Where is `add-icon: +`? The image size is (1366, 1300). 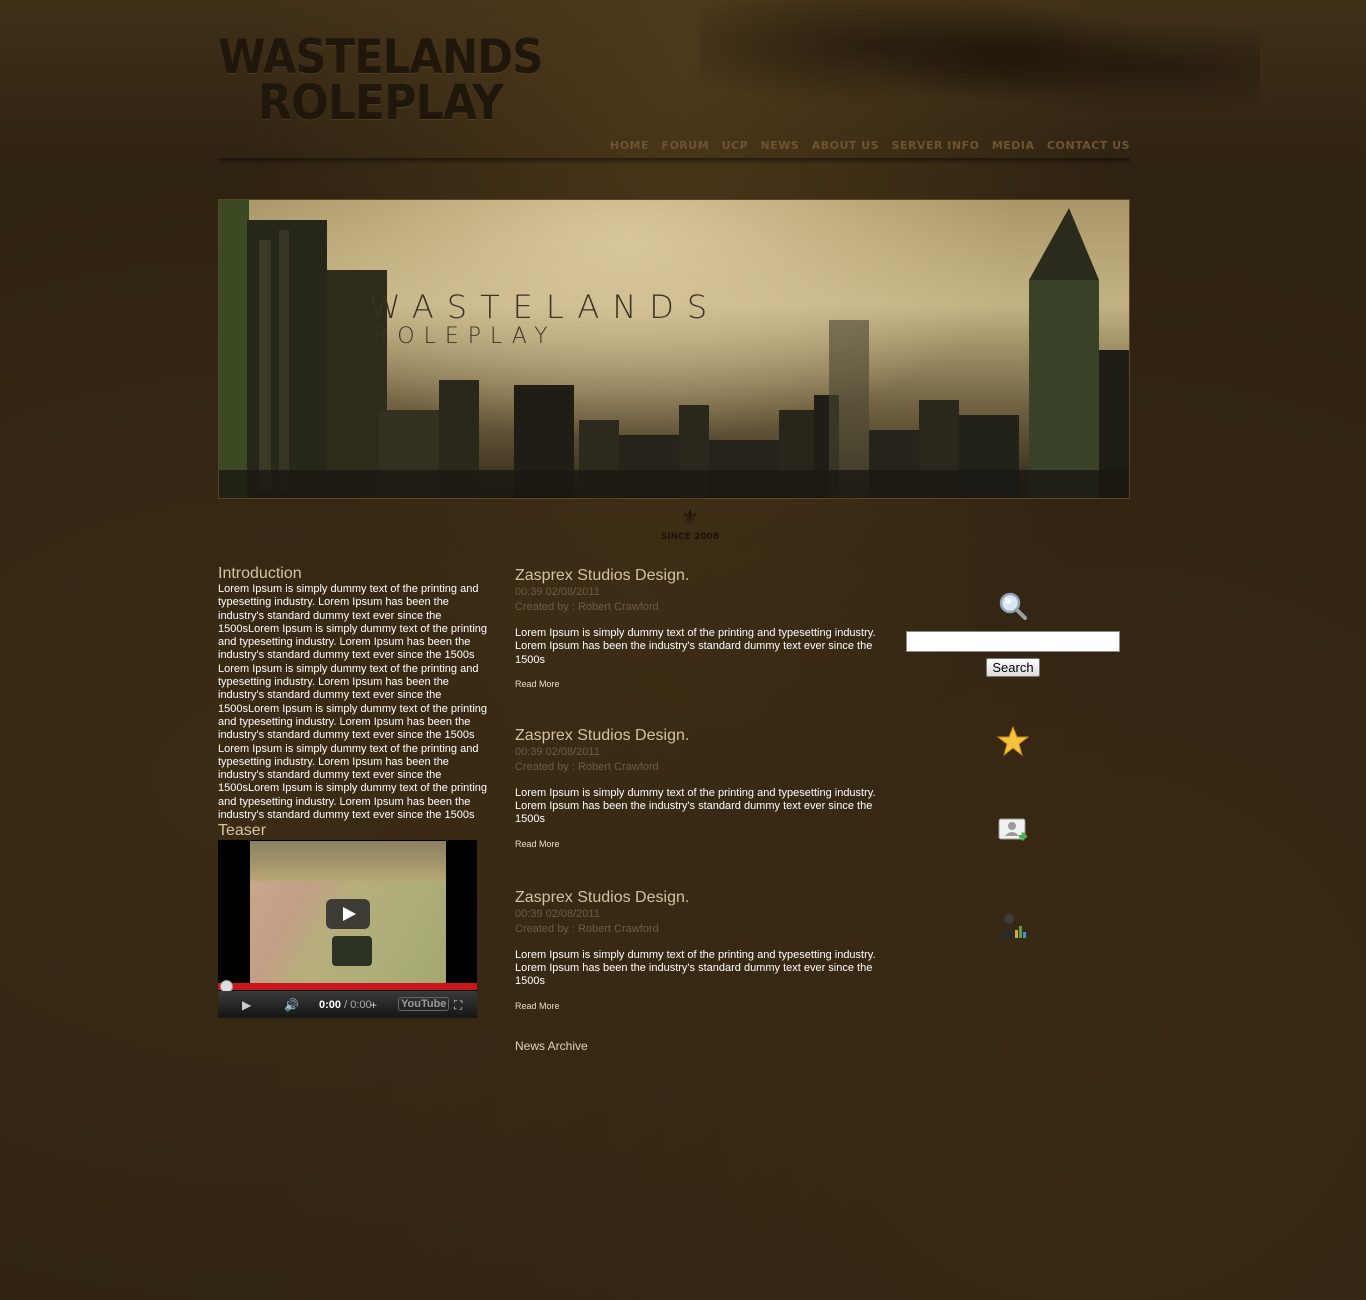 add-icon: + is located at coordinates (373, 1005).